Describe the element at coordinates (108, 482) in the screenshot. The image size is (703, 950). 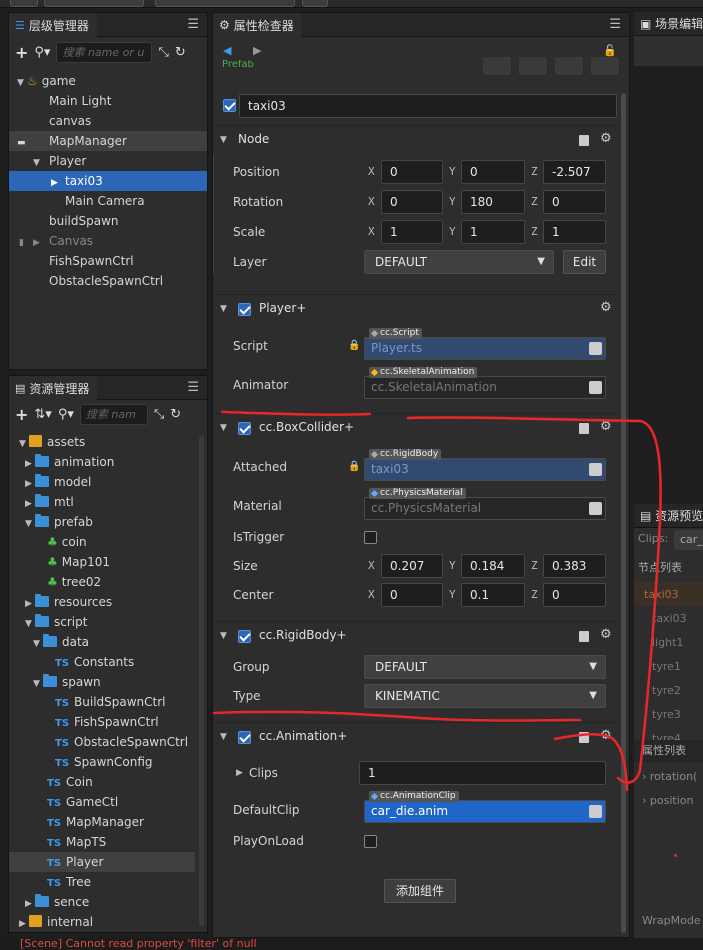
I see `asset-item-model: ▶ model` at that location.